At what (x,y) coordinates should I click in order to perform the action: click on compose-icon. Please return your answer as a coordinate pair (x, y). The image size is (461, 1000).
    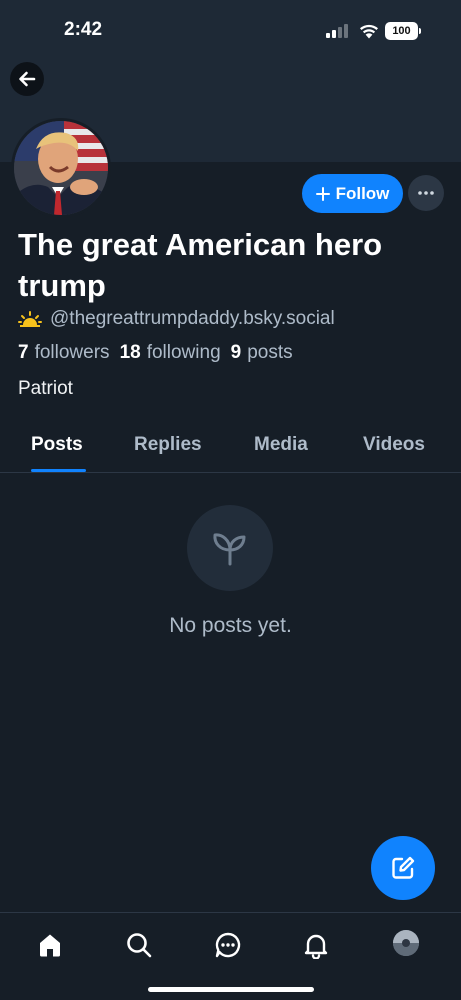
    Looking at the image, I should click on (403, 867).